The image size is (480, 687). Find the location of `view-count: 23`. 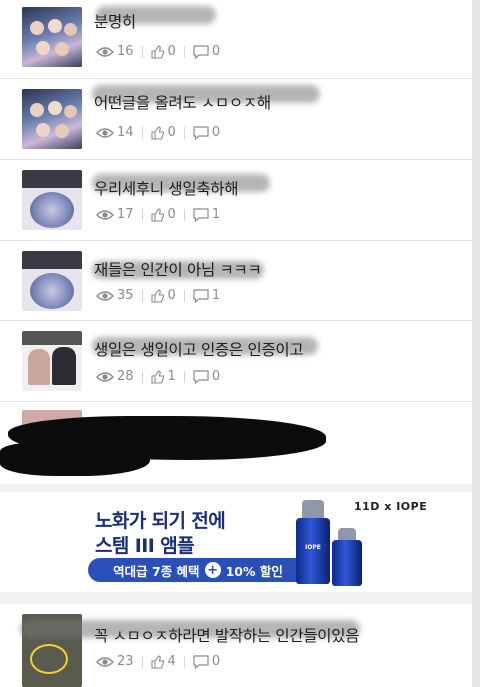

view-count: 23 is located at coordinates (115, 661).